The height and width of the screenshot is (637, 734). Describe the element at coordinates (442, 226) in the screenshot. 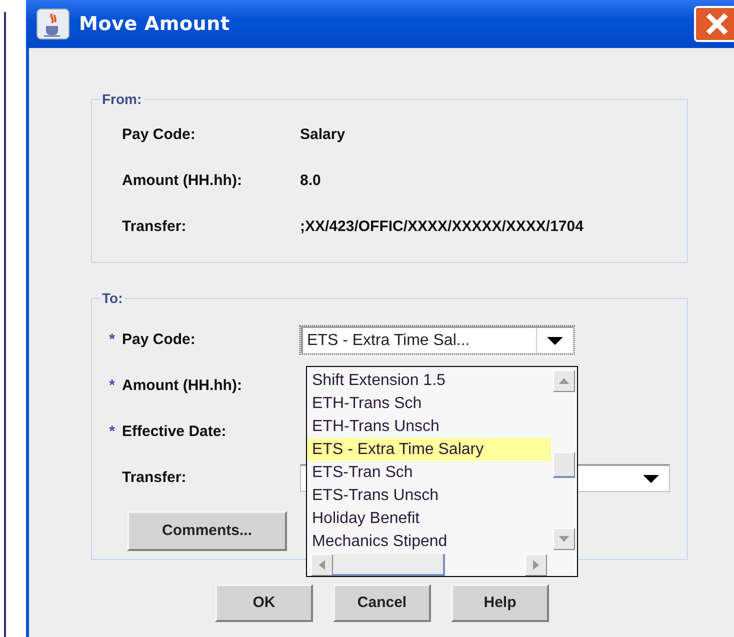

I see `field-value: ;XX/423/OFFIC/XXXX/XXXXX/XXXX/1704` at that location.